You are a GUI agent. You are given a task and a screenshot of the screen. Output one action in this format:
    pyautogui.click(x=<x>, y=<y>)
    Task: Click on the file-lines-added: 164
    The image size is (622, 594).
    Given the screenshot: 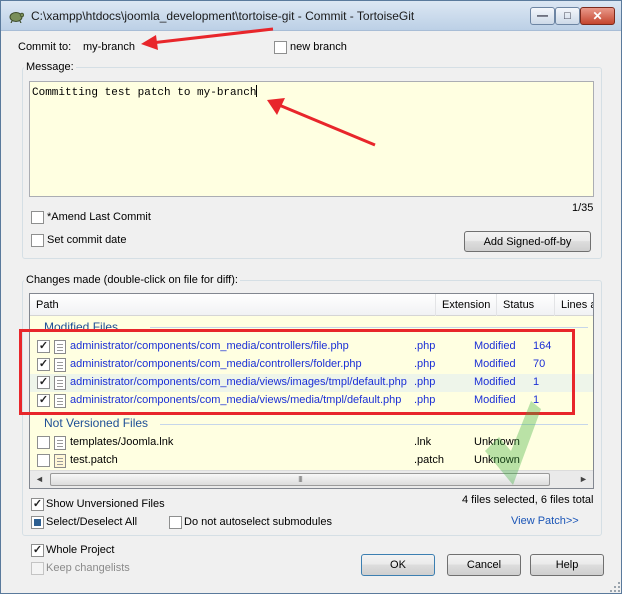 What is the action you would take?
    pyautogui.click(x=542, y=346)
    